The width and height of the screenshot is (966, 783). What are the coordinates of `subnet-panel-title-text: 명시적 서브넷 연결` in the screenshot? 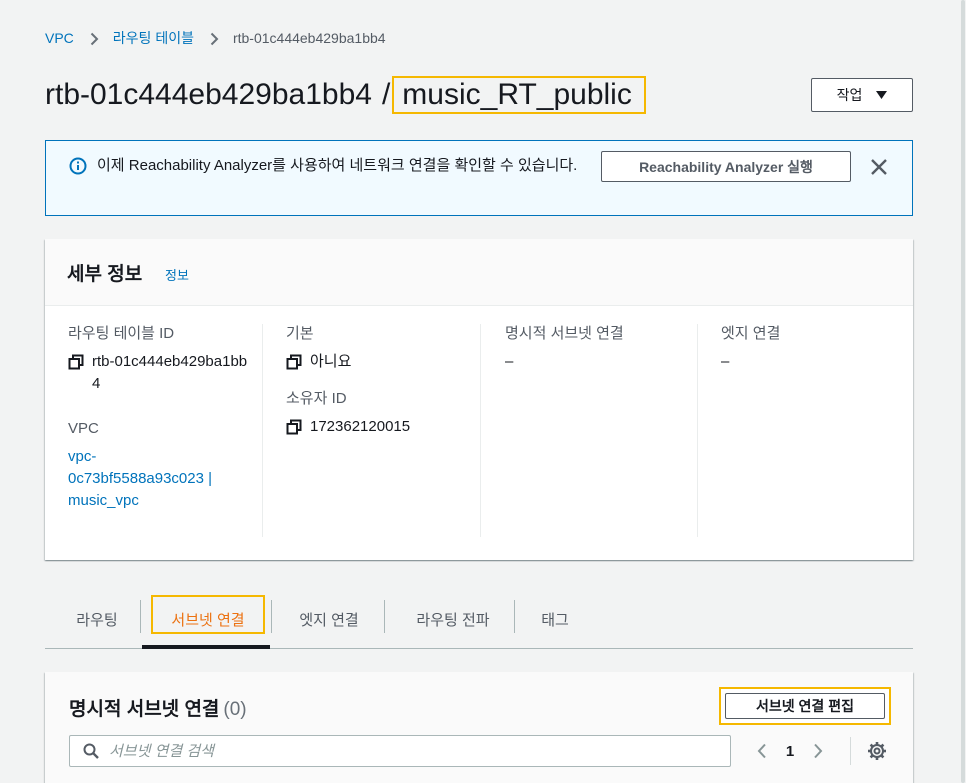 It's located at (144, 709).